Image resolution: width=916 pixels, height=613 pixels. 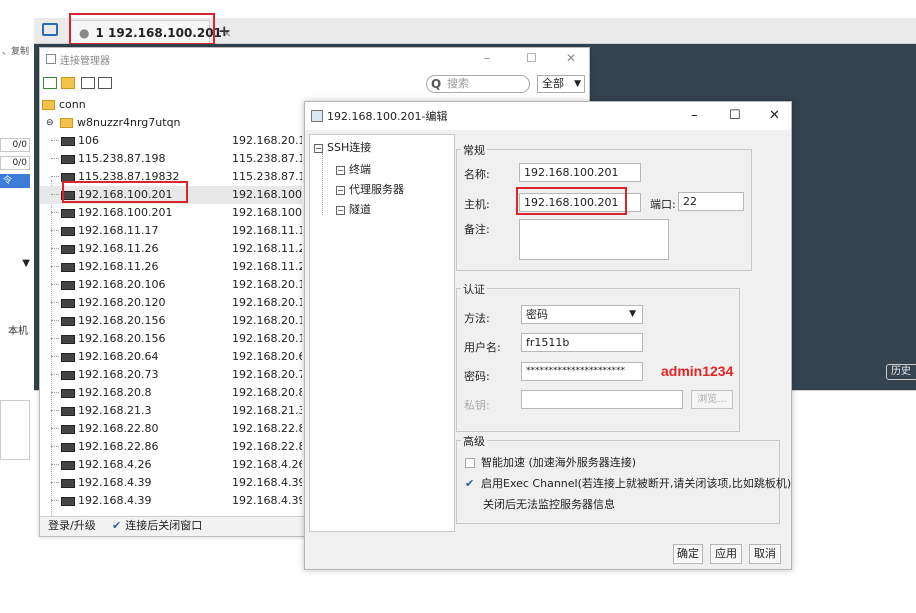 What do you see at coordinates (267, 428) in the screenshot?
I see `row-ip: 192.168.22.80` at bounding box center [267, 428].